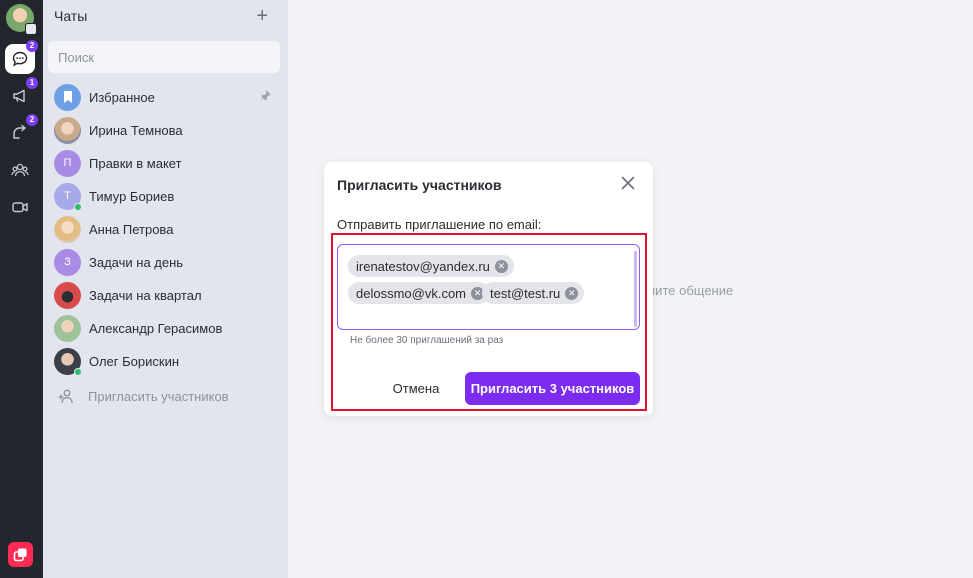  I want to click on chat-name: Правки в макет, so click(135, 163).